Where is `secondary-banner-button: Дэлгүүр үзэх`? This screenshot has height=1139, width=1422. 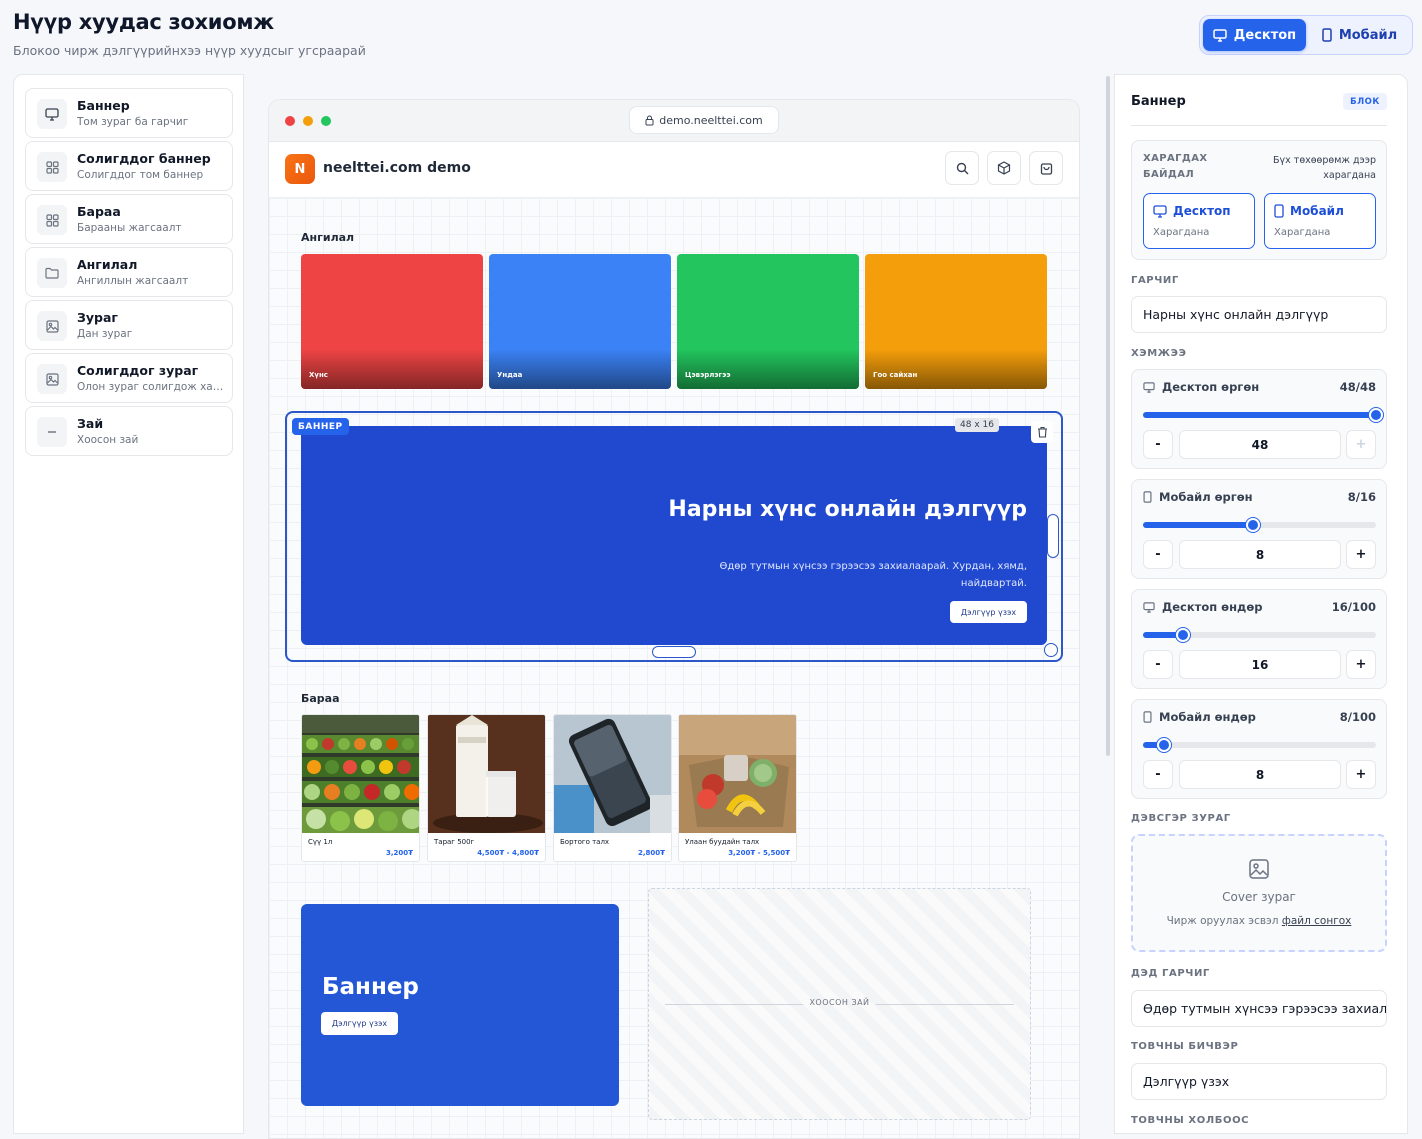 secondary-banner-button: Дэлгүүр үзэх is located at coordinates (359, 1023).